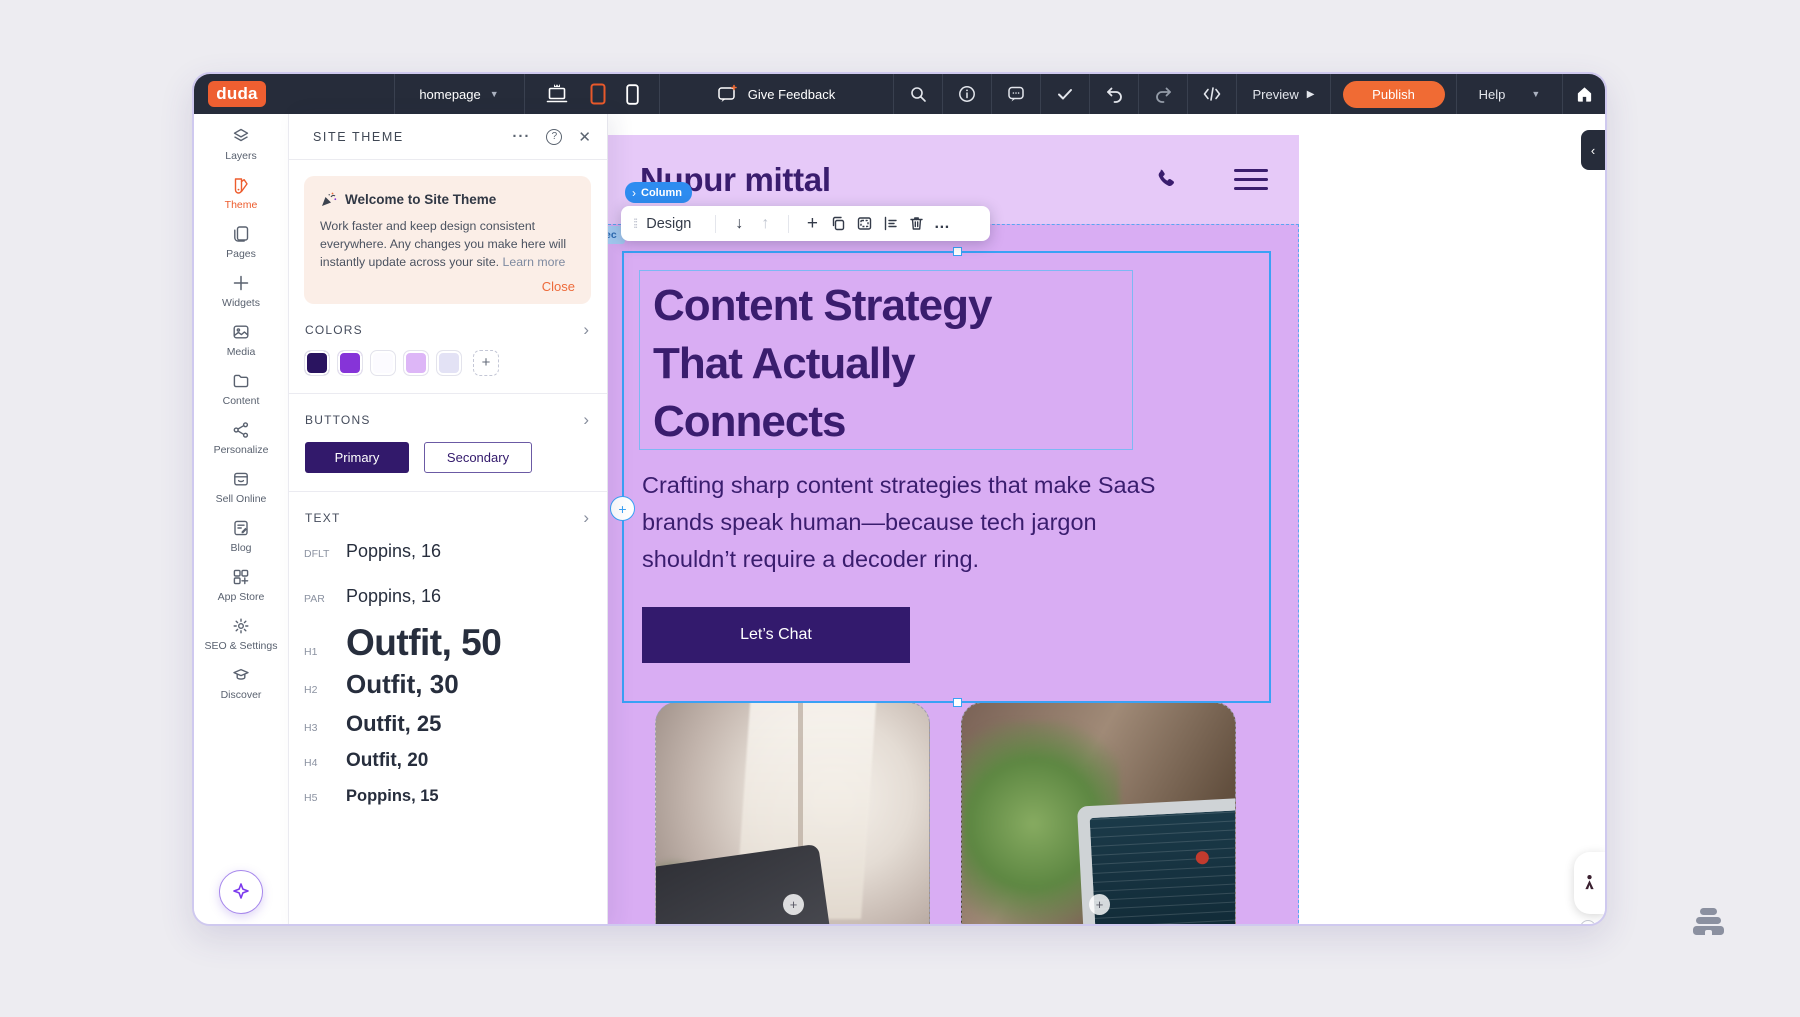 The height and width of the screenshot is (1017, 1800). Describe the element at coordinates (1251, 179) in the screenshot. I see `hamburger-menu-icon` at that location.